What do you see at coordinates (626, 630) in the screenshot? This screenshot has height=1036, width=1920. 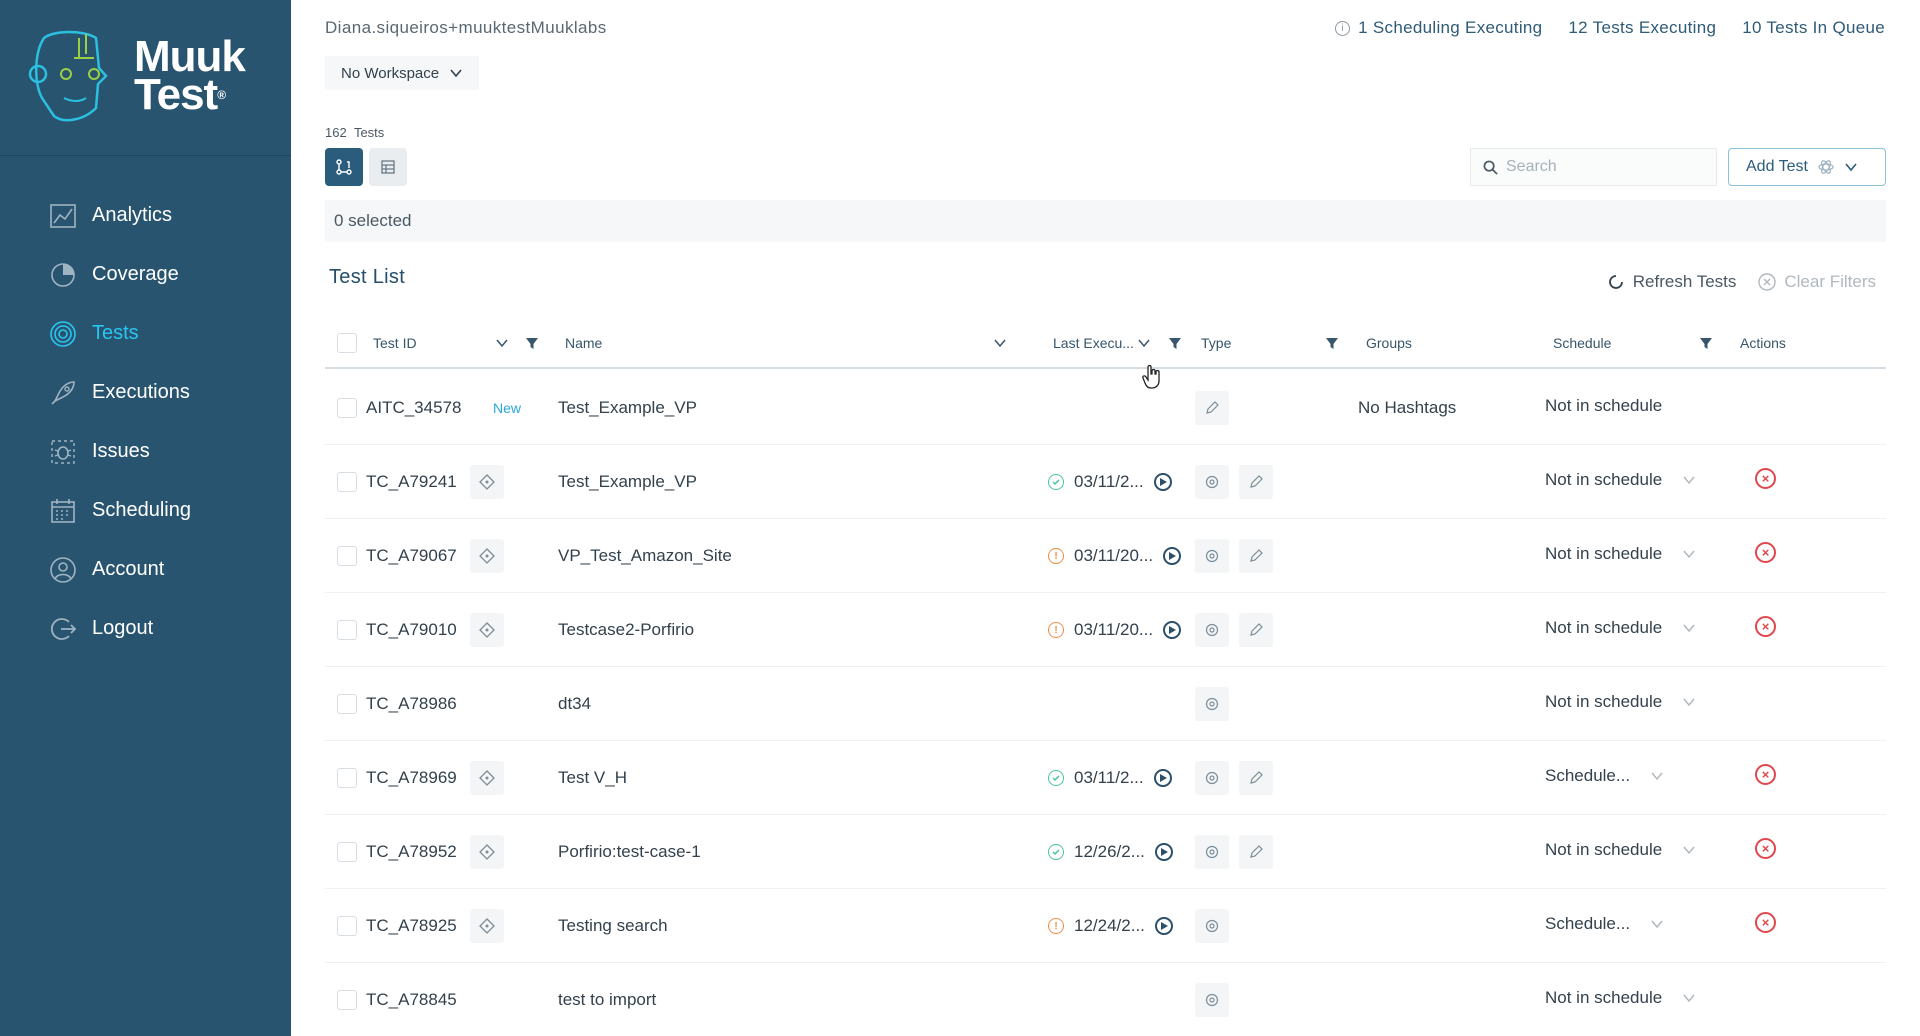 I see `test-name: Testcase2-Porfirio` at bounding box center [626, 630].